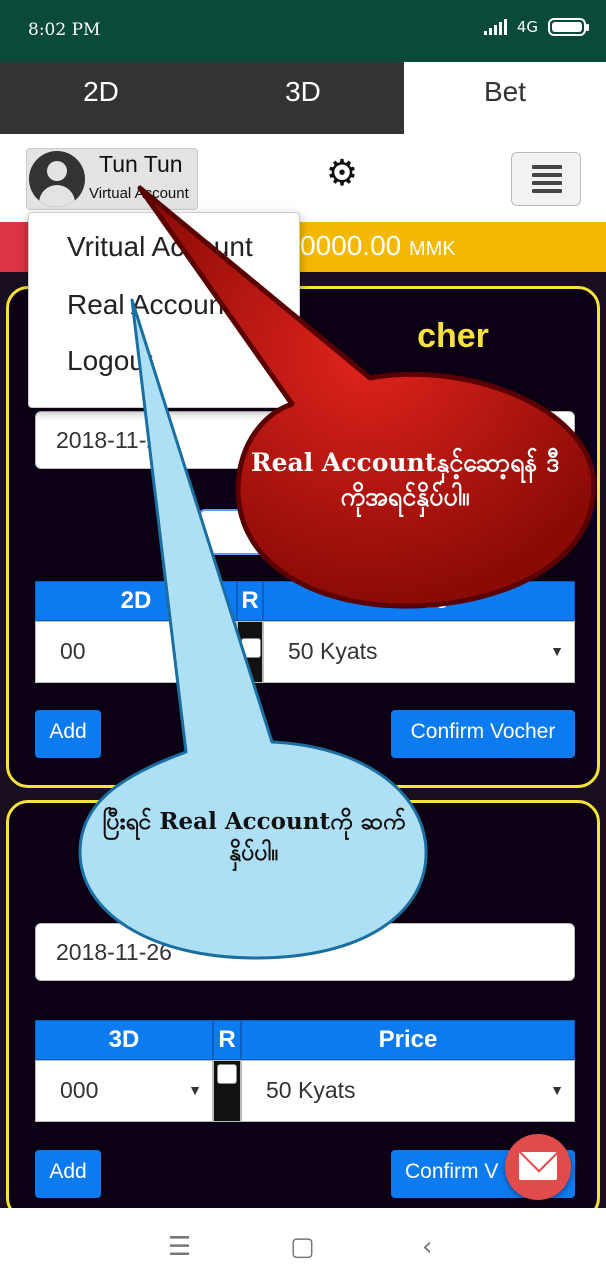 Image resolution: width=606 pixels, height=1280 pixels. What do you see at coordinates (505, 98) in the screenshot?
I see `tab-bet: Bet` at bounding box center [505, 98].